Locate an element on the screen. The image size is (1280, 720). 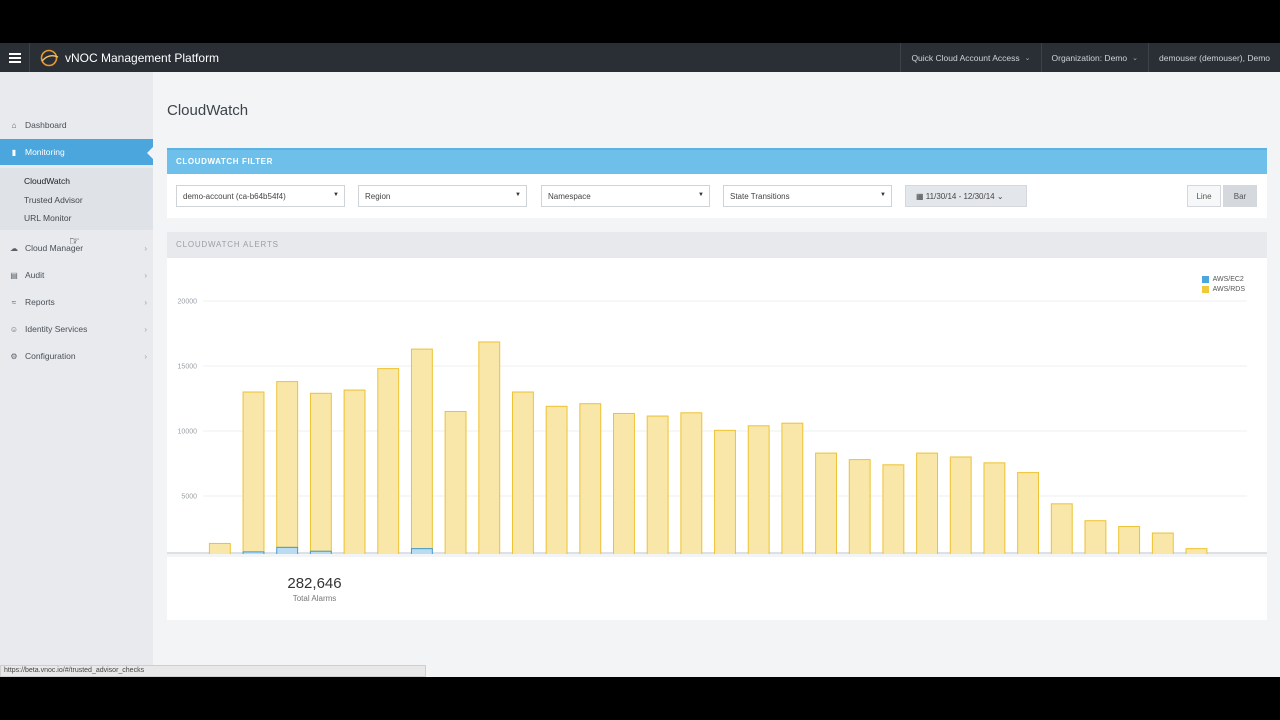
region-select: Region ▼ is located at coordinates (442, 196).